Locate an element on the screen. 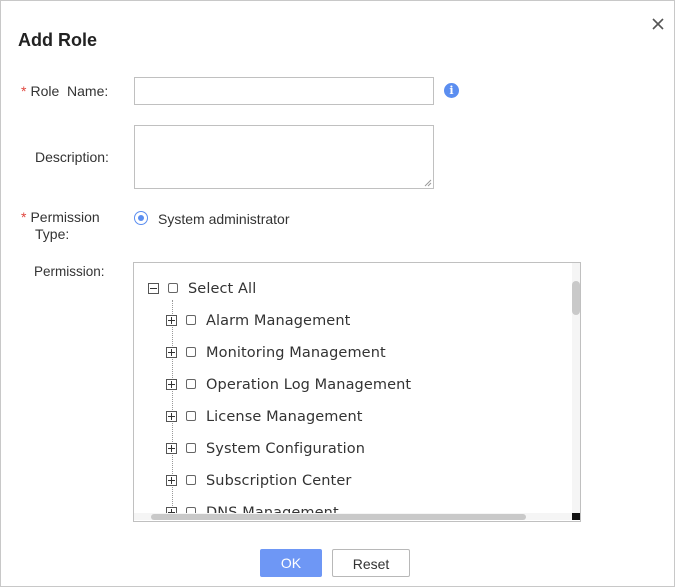  tree-row-operation-log-management: Operation Log Management is located at coordinates (355, 386).